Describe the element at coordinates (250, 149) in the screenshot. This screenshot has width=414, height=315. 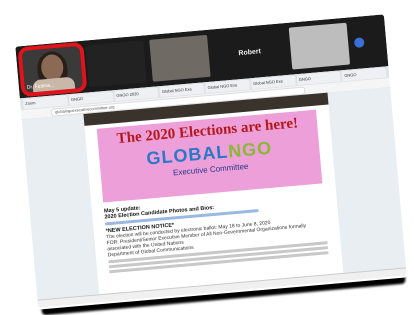
I see `logo-ngo: NGO` at that location.